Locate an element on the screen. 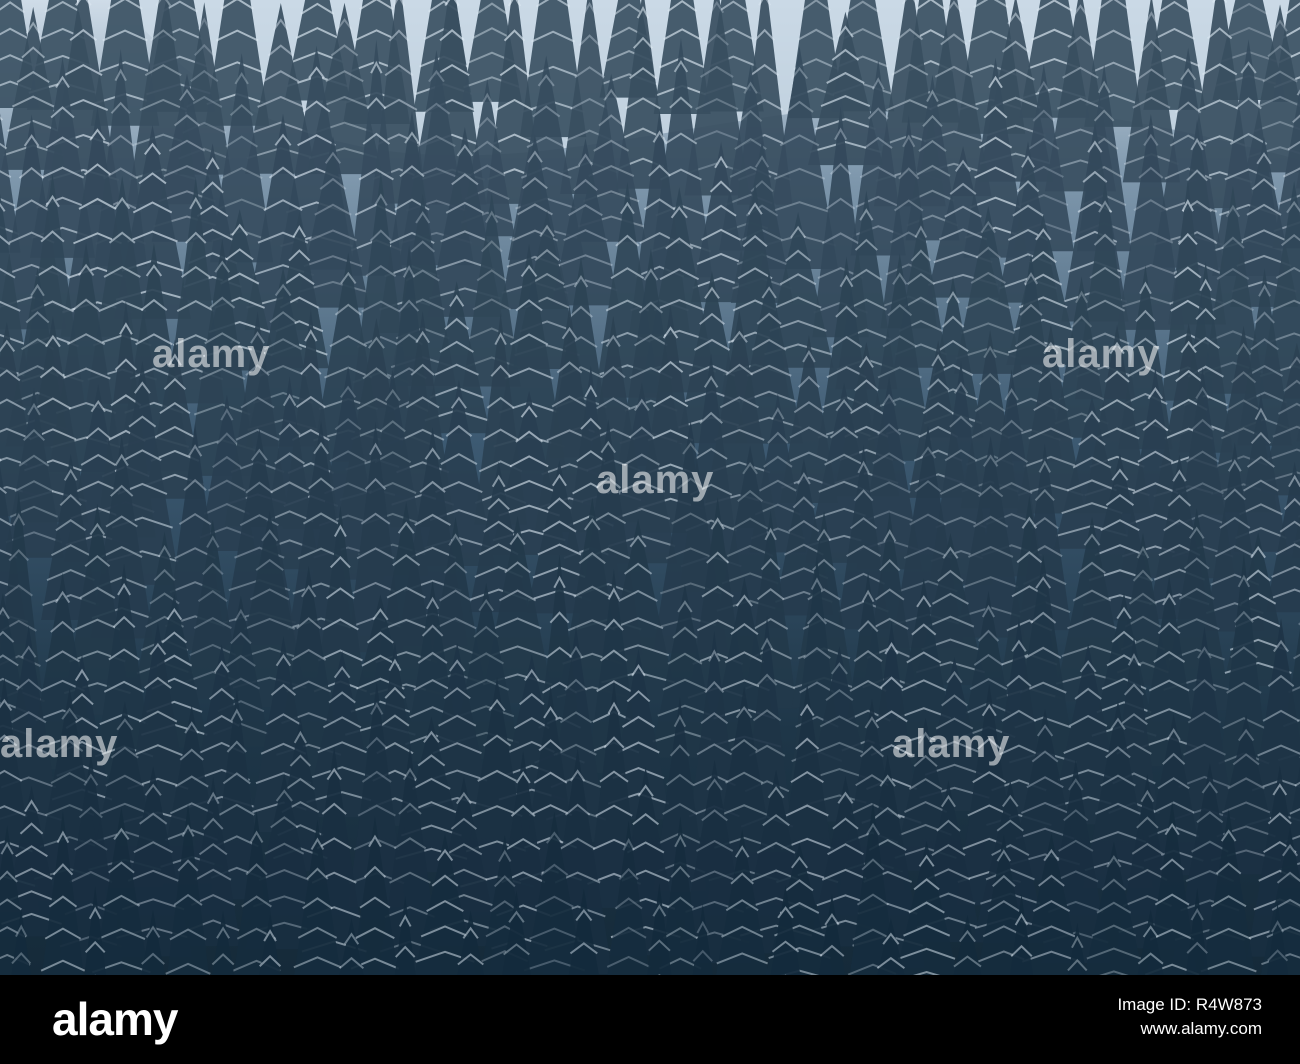 This screenshot has height=1064, width=1300. alamy-logo: alamy is located at coordinates (115, 1019).